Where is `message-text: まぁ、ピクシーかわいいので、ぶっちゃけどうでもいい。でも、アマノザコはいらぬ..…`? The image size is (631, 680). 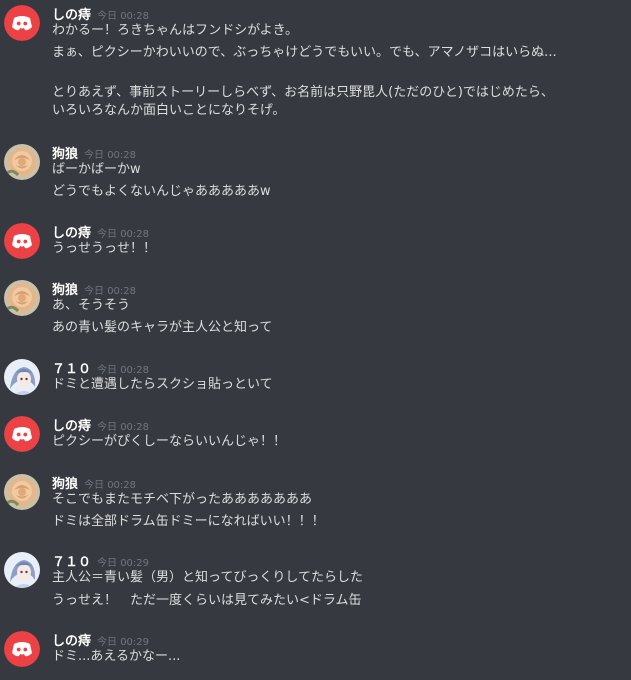 message-text: まぁ、ピクシーかわいいので、ぶっちゃけどうでもいい。でも、アマノザコはいらぬ..… is located at coordinates (304, 52).